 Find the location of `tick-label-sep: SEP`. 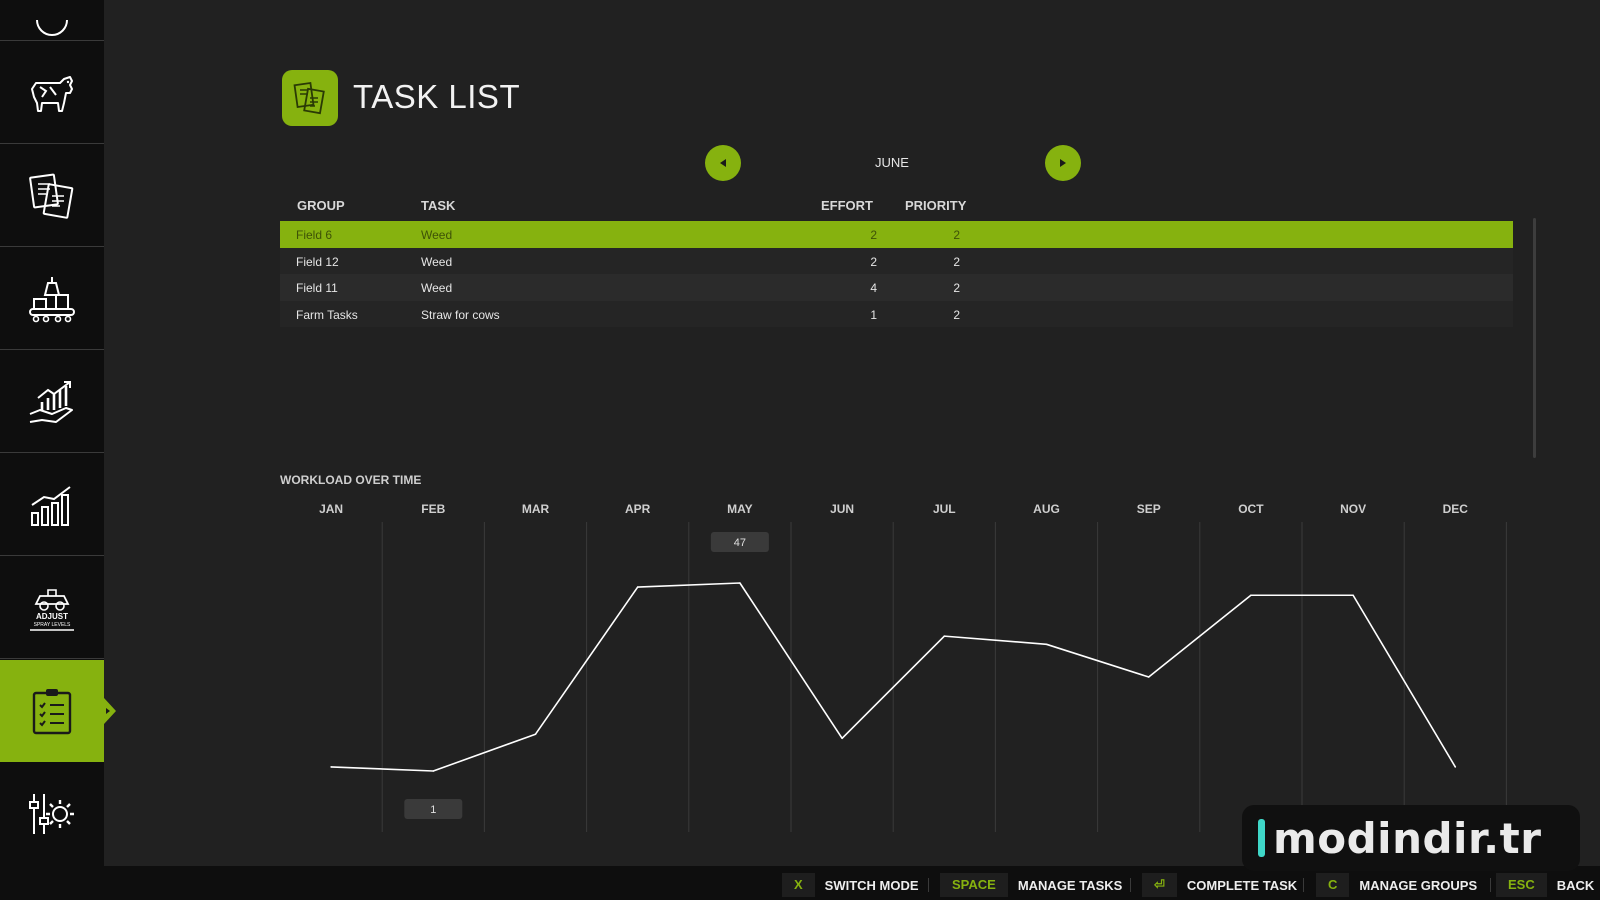

tick-label-sep: SEP is located at coordinates (1149, 509).